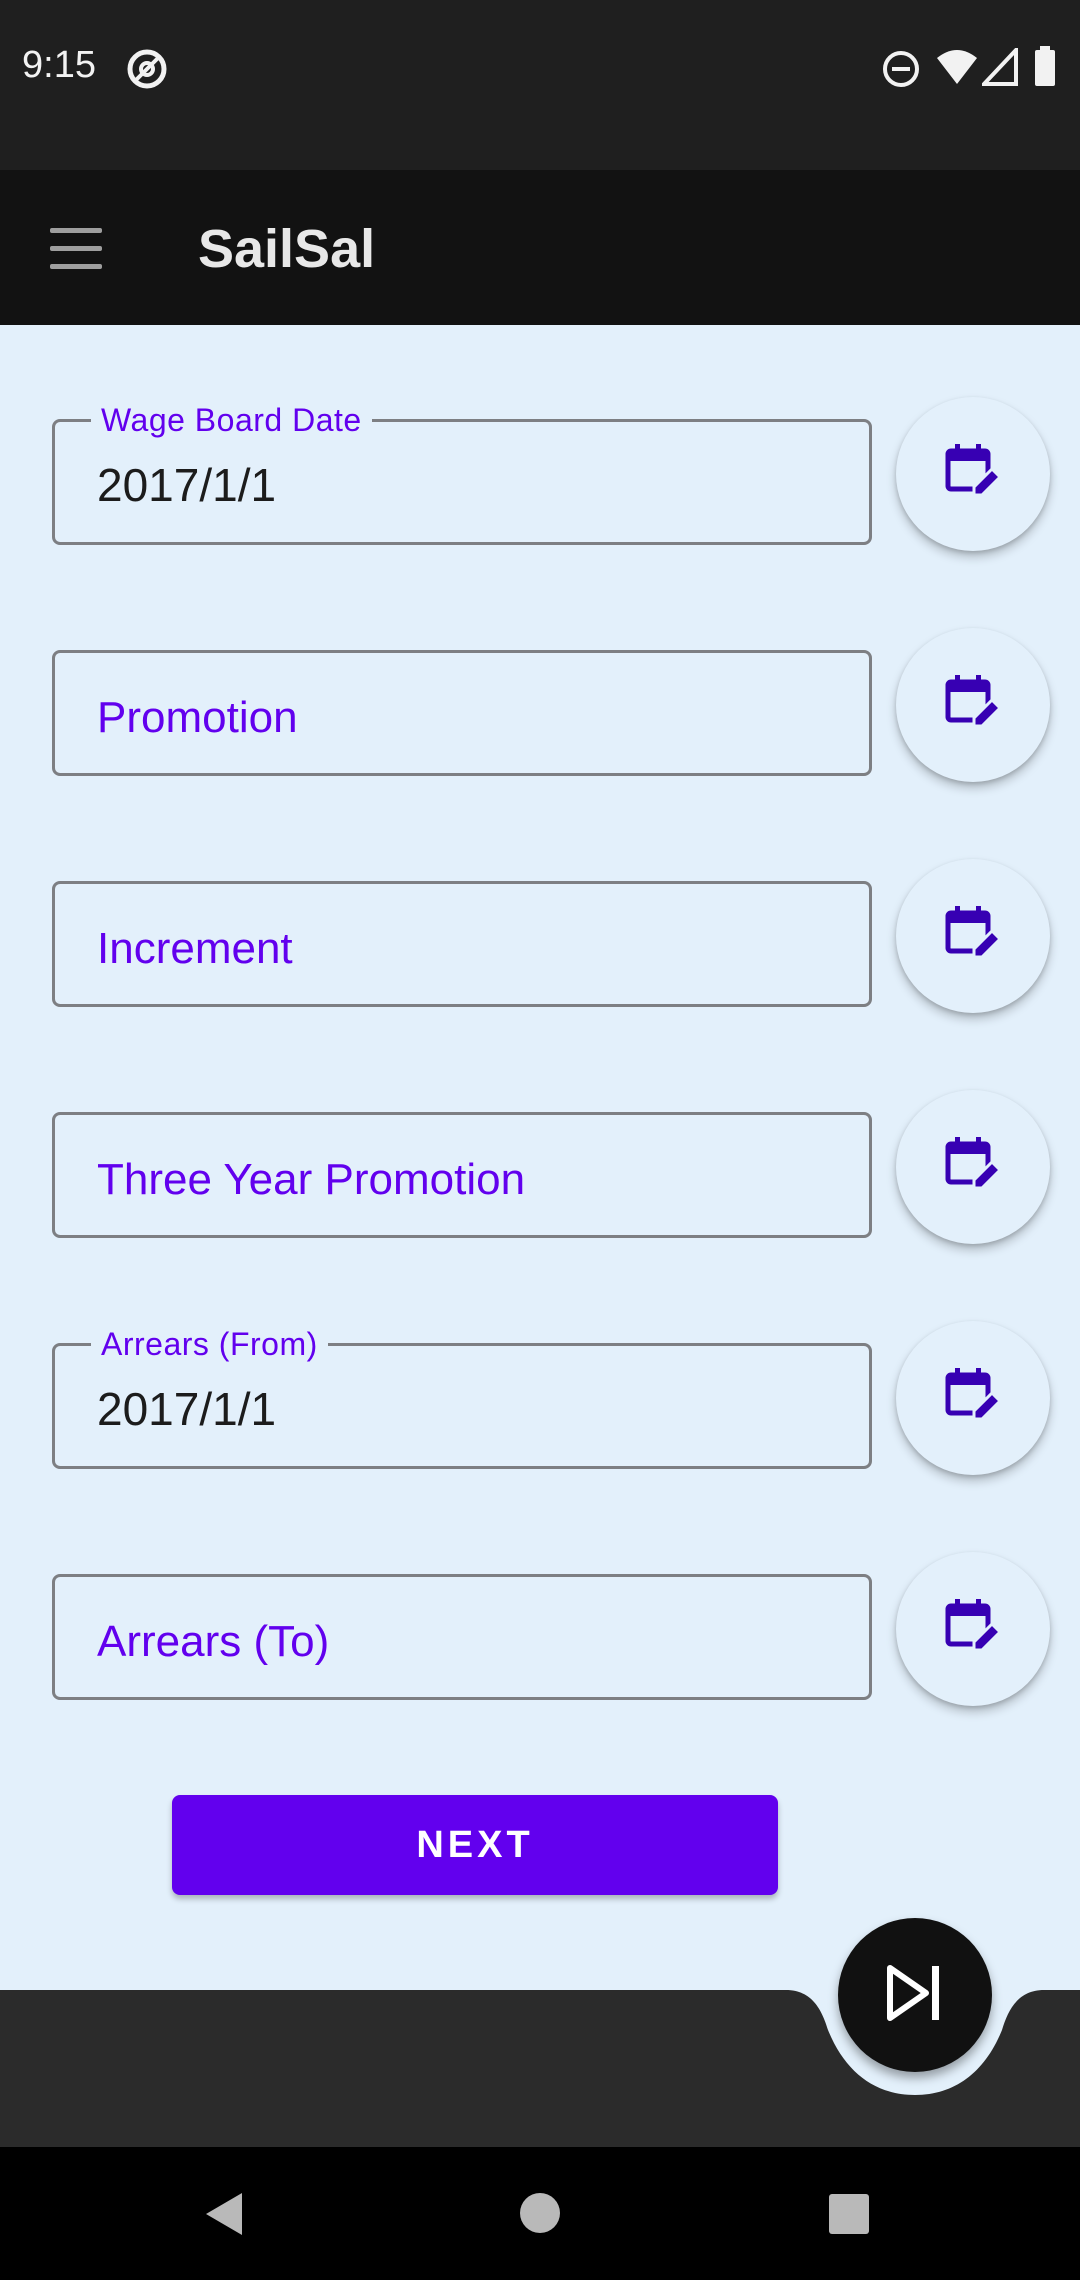  I want to click on field-placeholder: Increment, so click(195, 948).